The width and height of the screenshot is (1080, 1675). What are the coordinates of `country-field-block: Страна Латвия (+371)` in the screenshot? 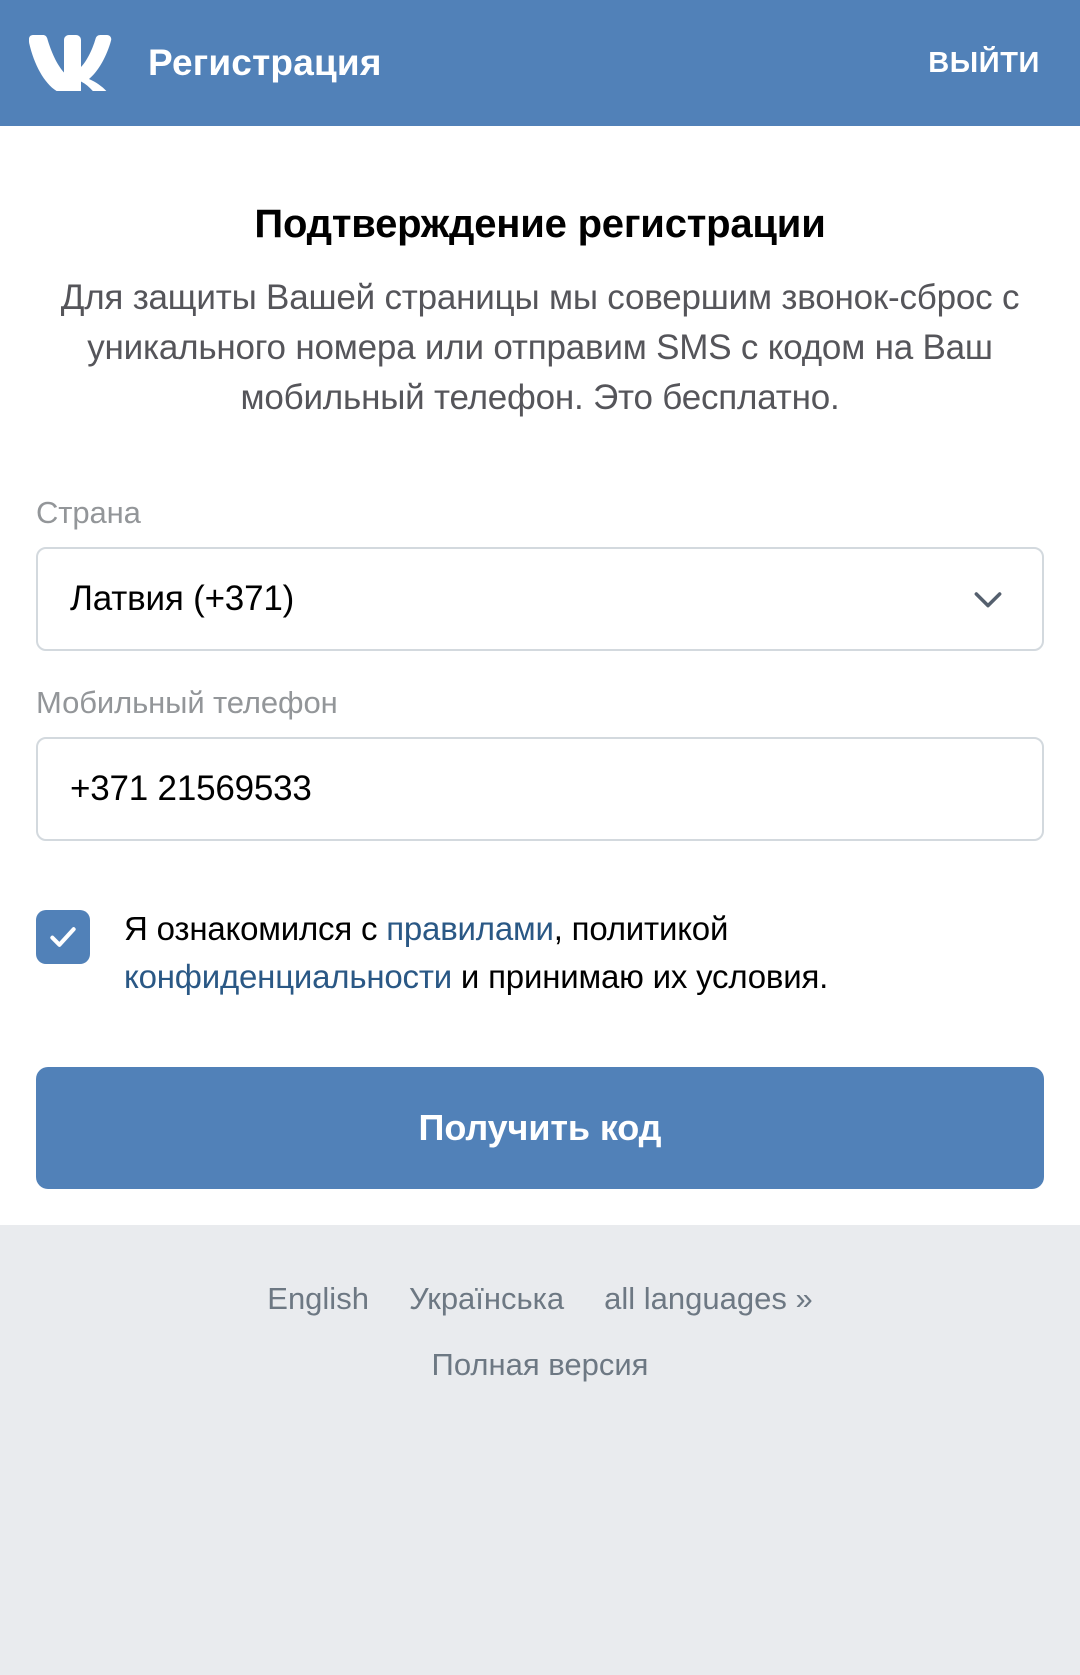 It's located at (540, 573).